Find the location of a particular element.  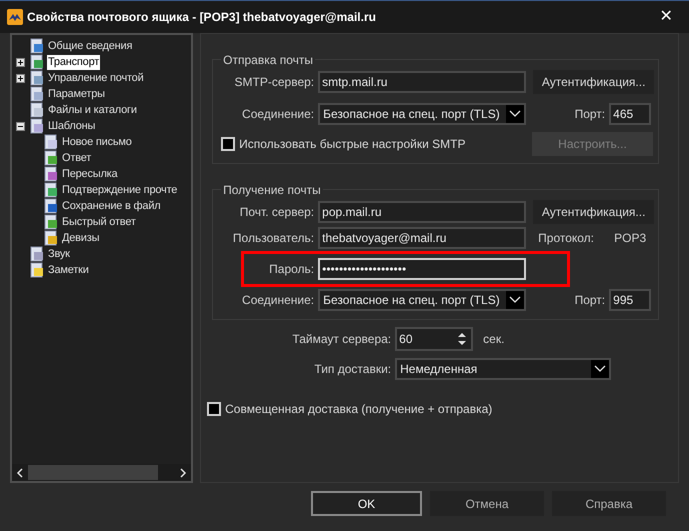

tree-item: Управление почтой is located at coordinates (96, 78).